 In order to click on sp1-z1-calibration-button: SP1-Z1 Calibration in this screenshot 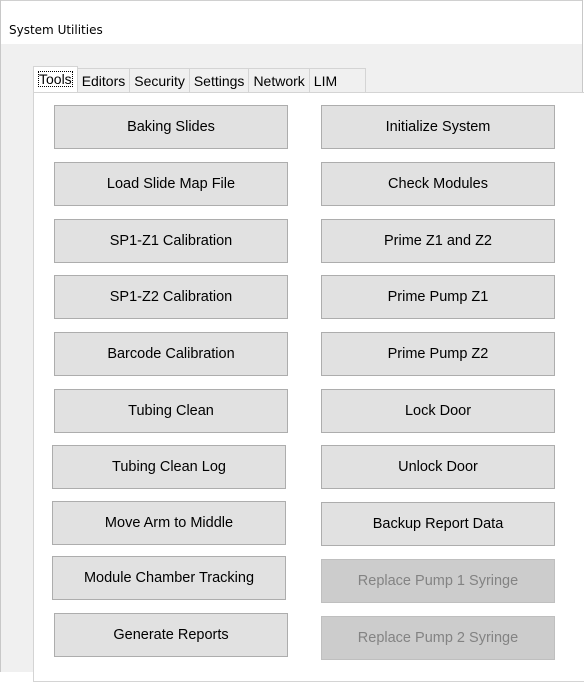, I will do `click(171, 241)`.